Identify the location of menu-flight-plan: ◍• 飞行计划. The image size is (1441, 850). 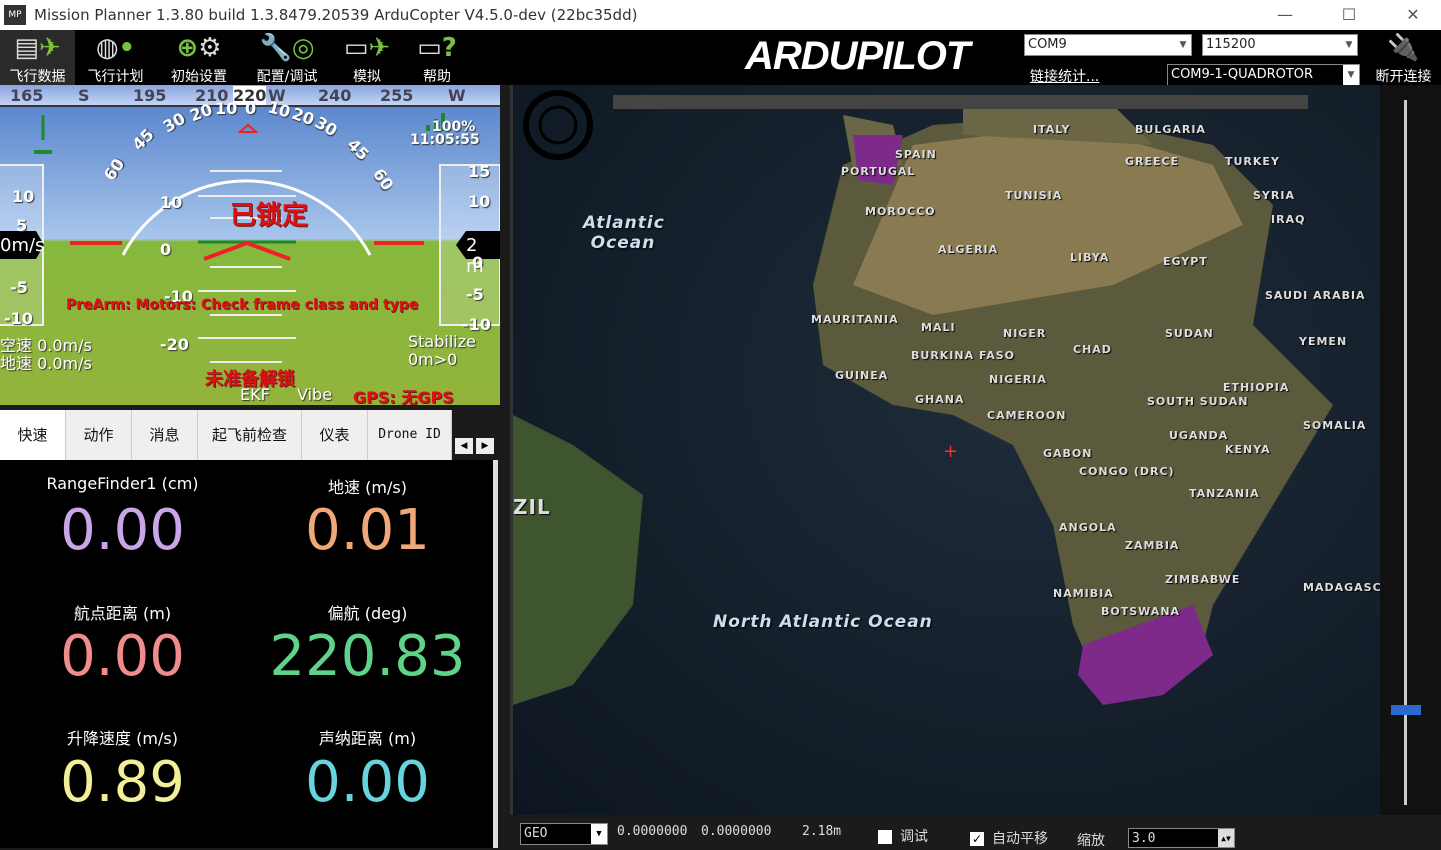
(115, 57).